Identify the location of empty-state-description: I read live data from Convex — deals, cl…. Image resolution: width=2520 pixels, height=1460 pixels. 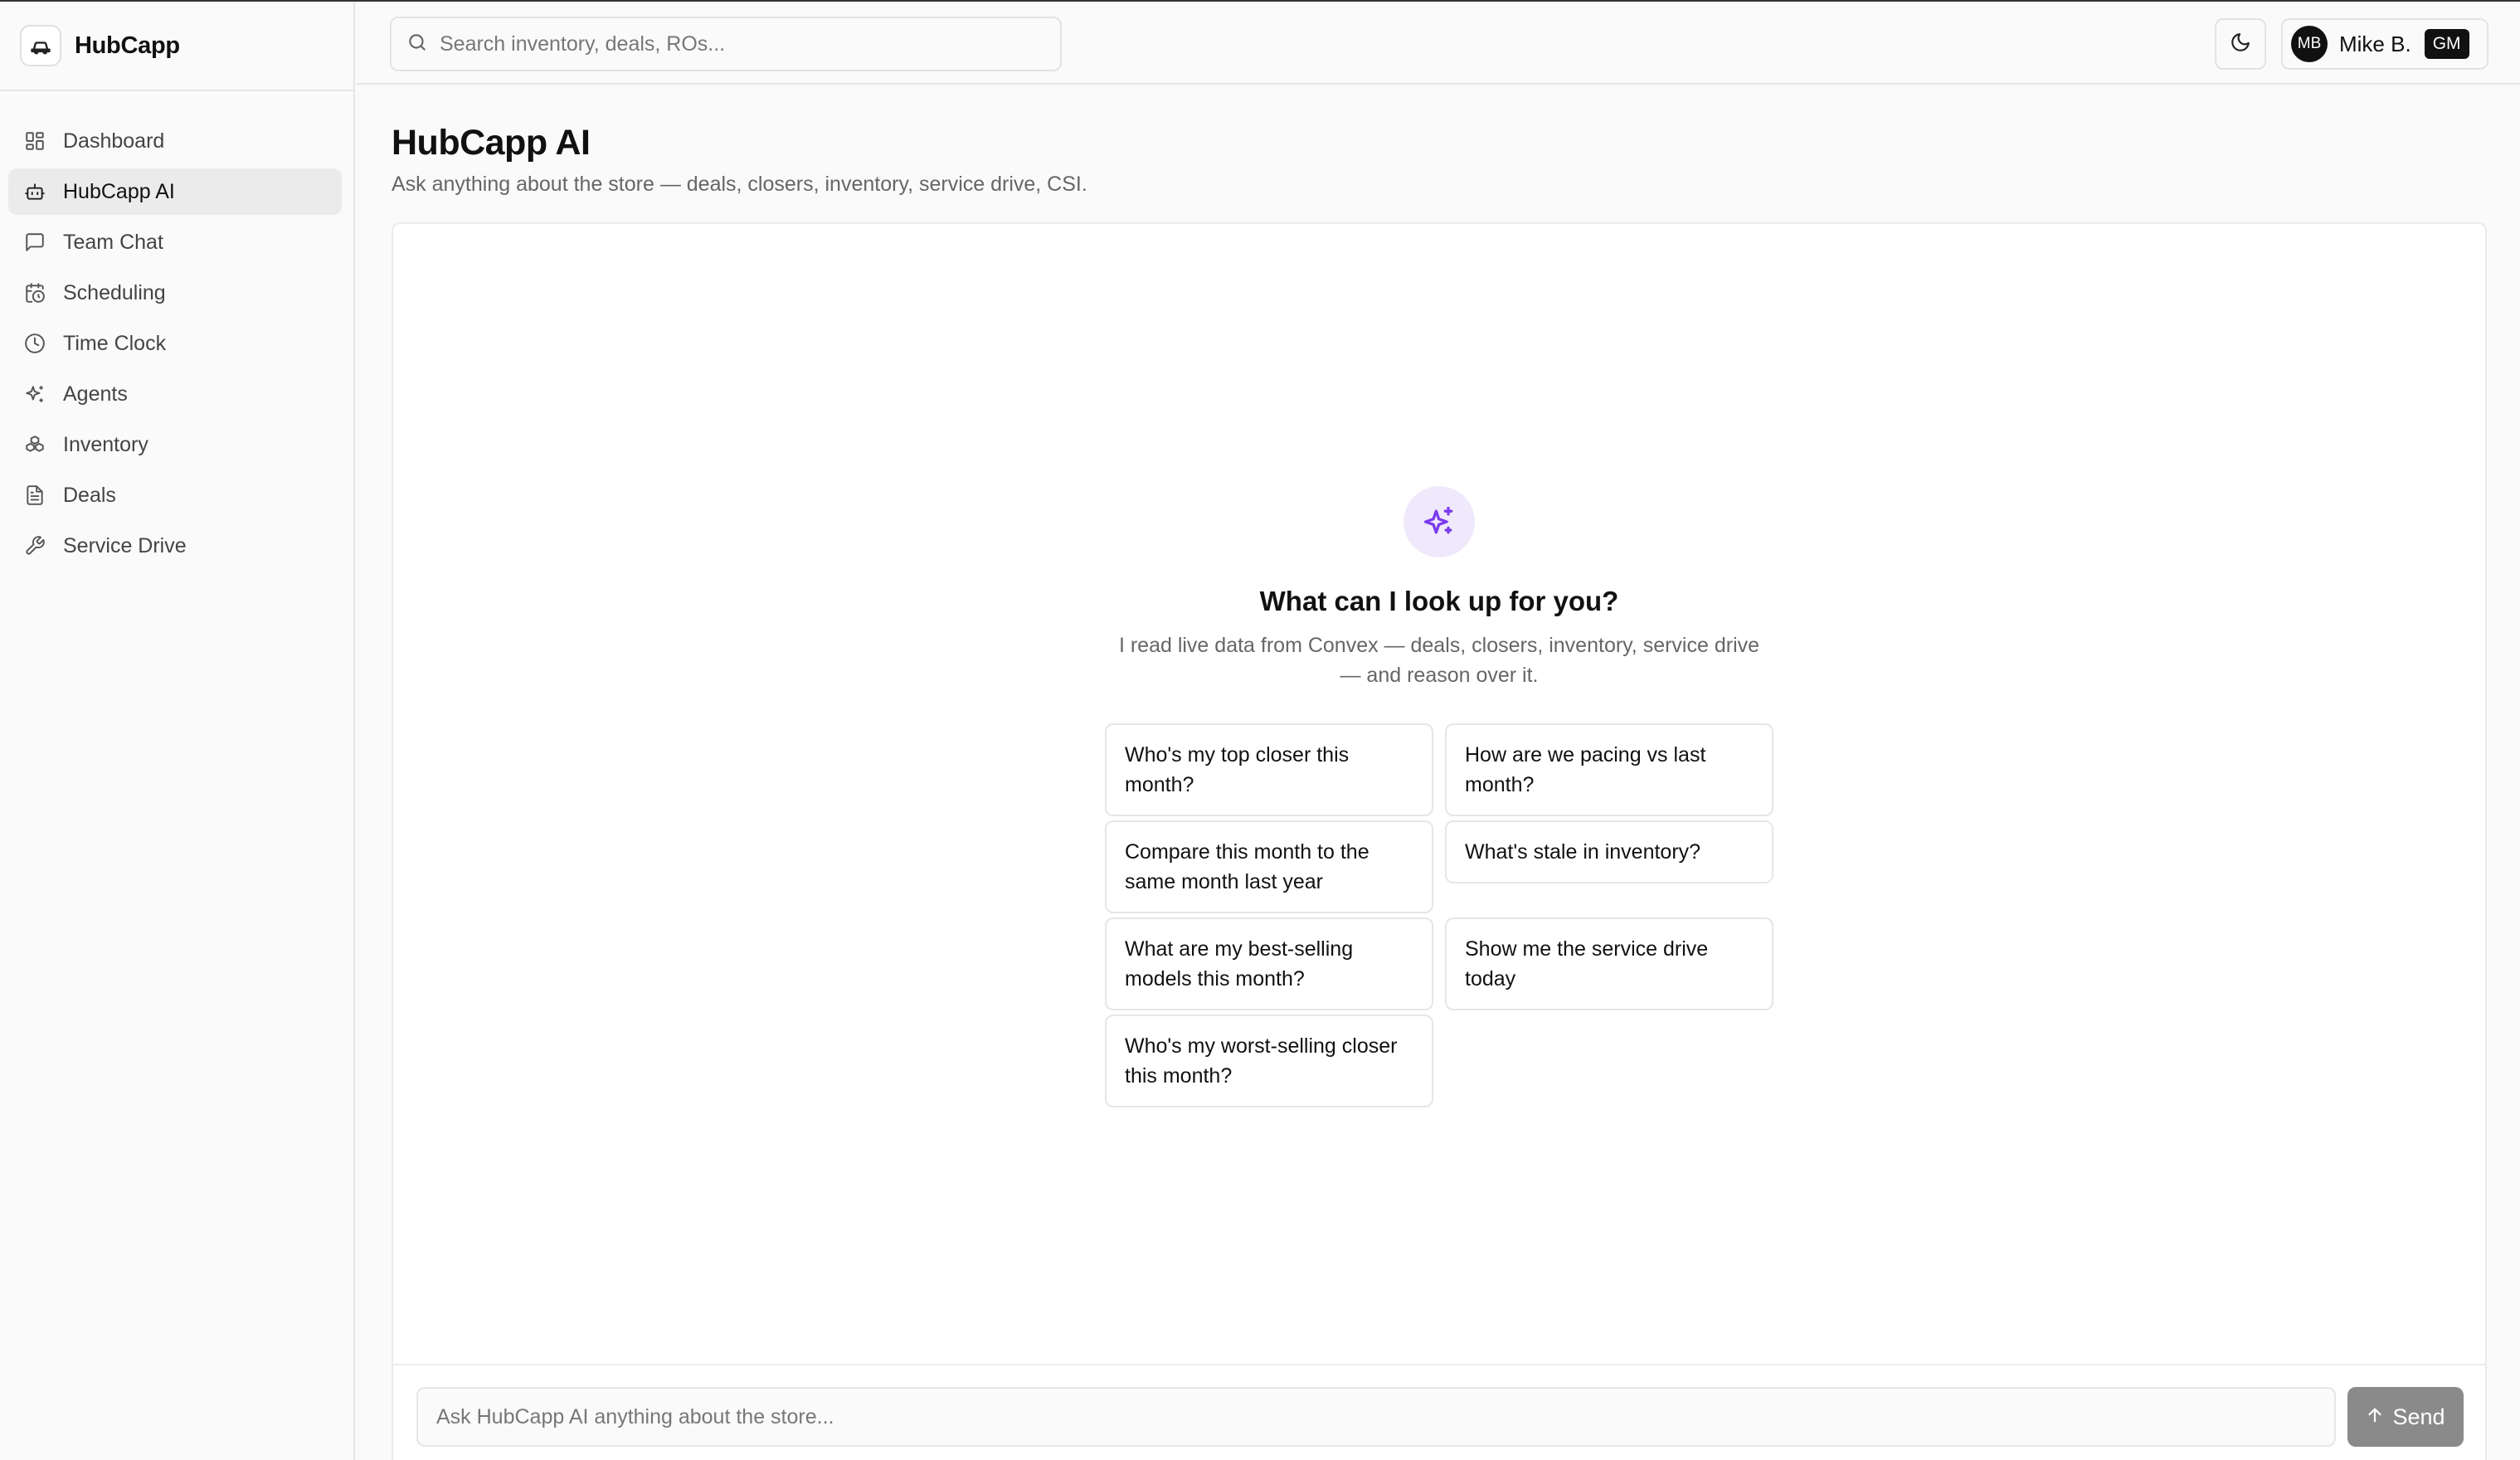
(1439, 660).